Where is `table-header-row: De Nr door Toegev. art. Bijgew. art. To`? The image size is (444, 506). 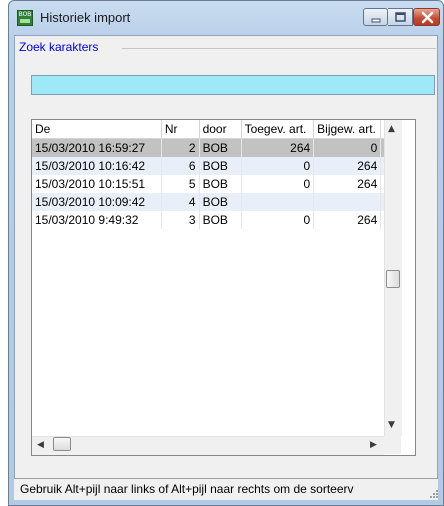
table-header-row: De Nr door Toegev. art. Bijgew. art. To is located at coordinates (215, 129).